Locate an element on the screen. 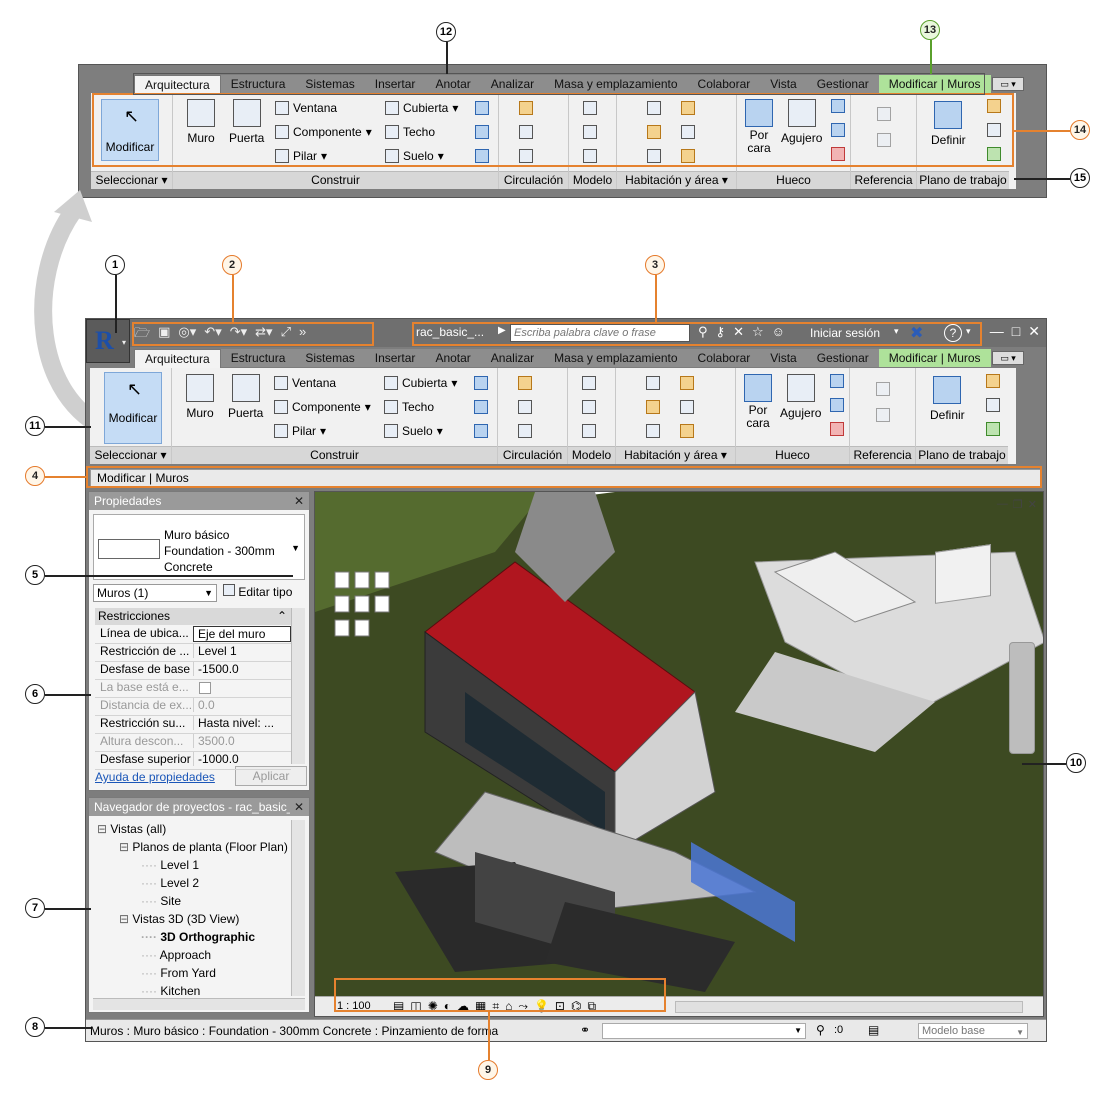  property-row: Línea de ubica... Eje del muro is located at coordinates (193, 635).